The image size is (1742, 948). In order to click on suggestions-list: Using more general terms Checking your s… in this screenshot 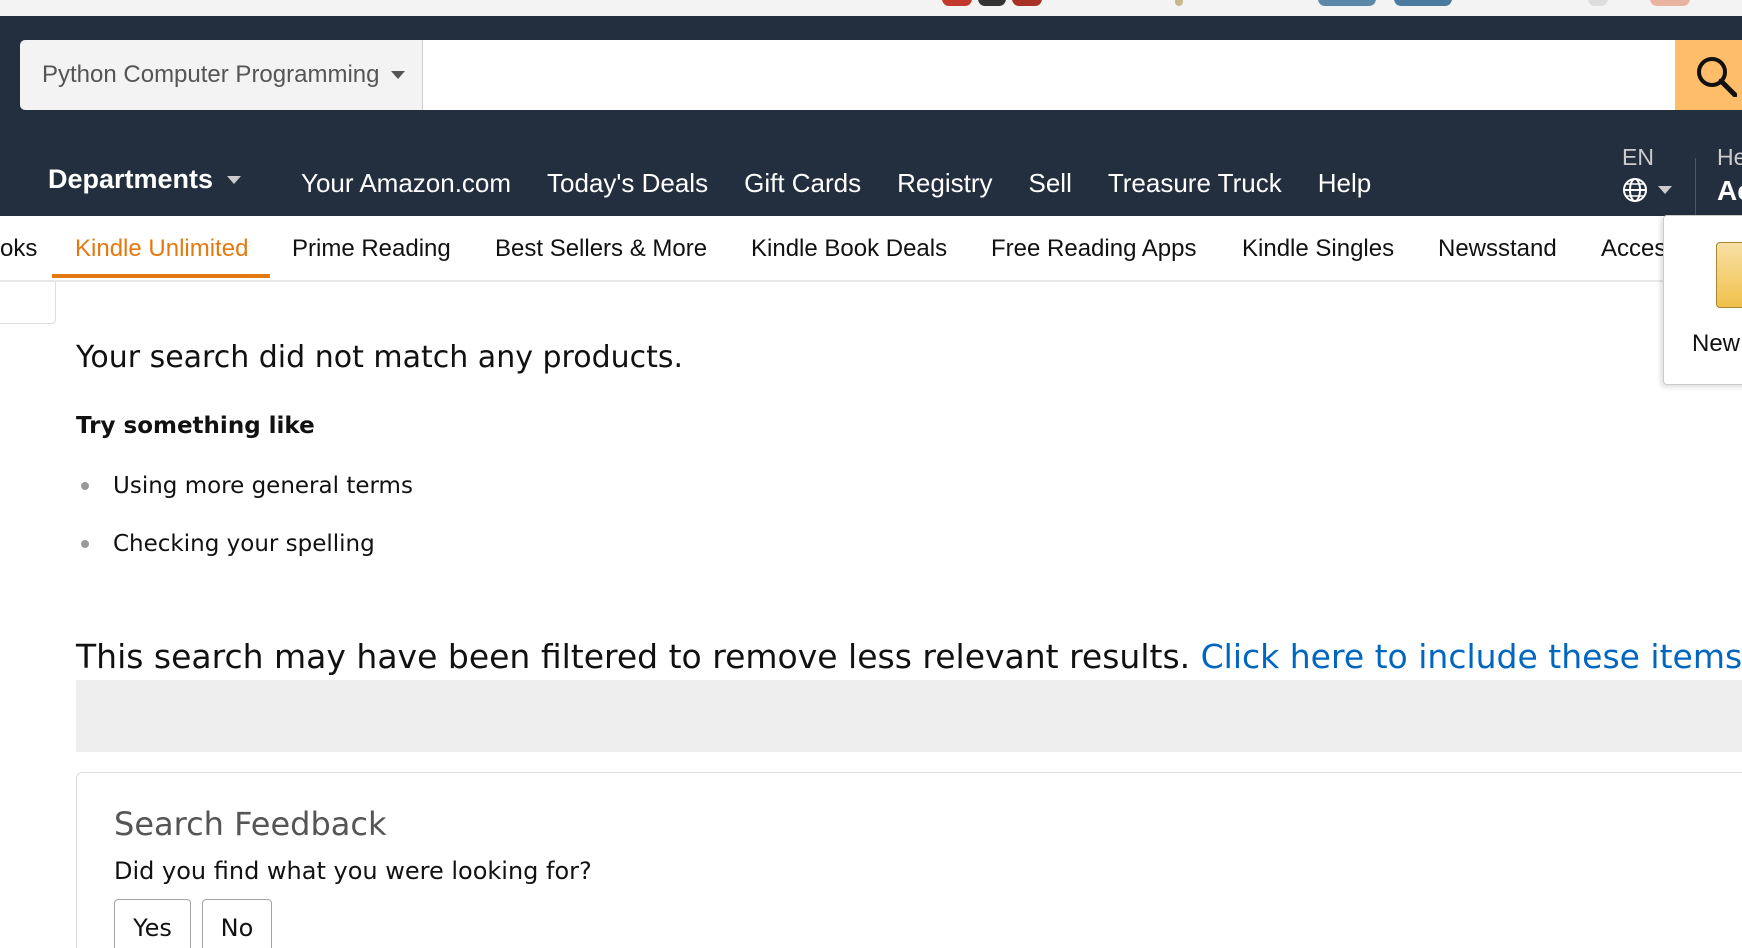, I will do `click(909, 515)`.